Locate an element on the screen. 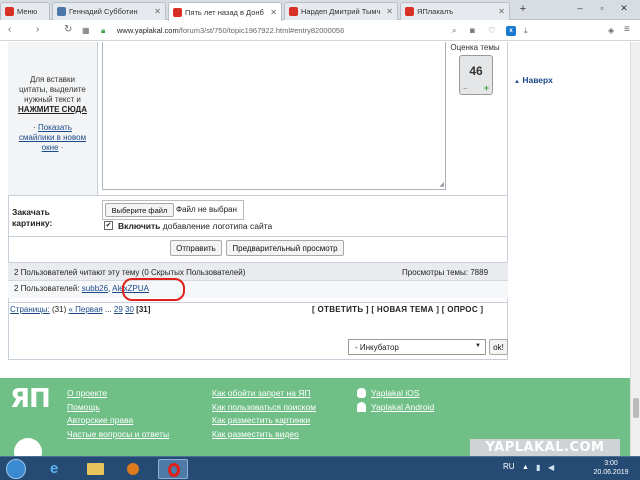  new-tab-button: + is located at coordinates (523, 9).